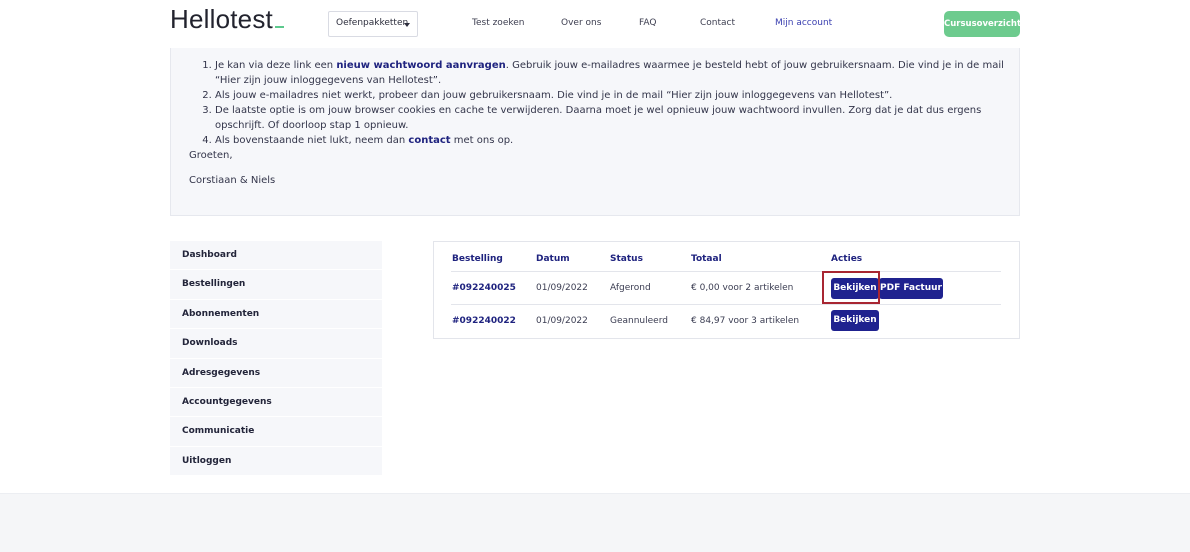 This screenshot has height=552, width=1190. What do you see at coordinates (276, 461) in the screenshot?
I see `sidebar-item-uitloggen: Uitloggen` at bounding box center [276, 461].